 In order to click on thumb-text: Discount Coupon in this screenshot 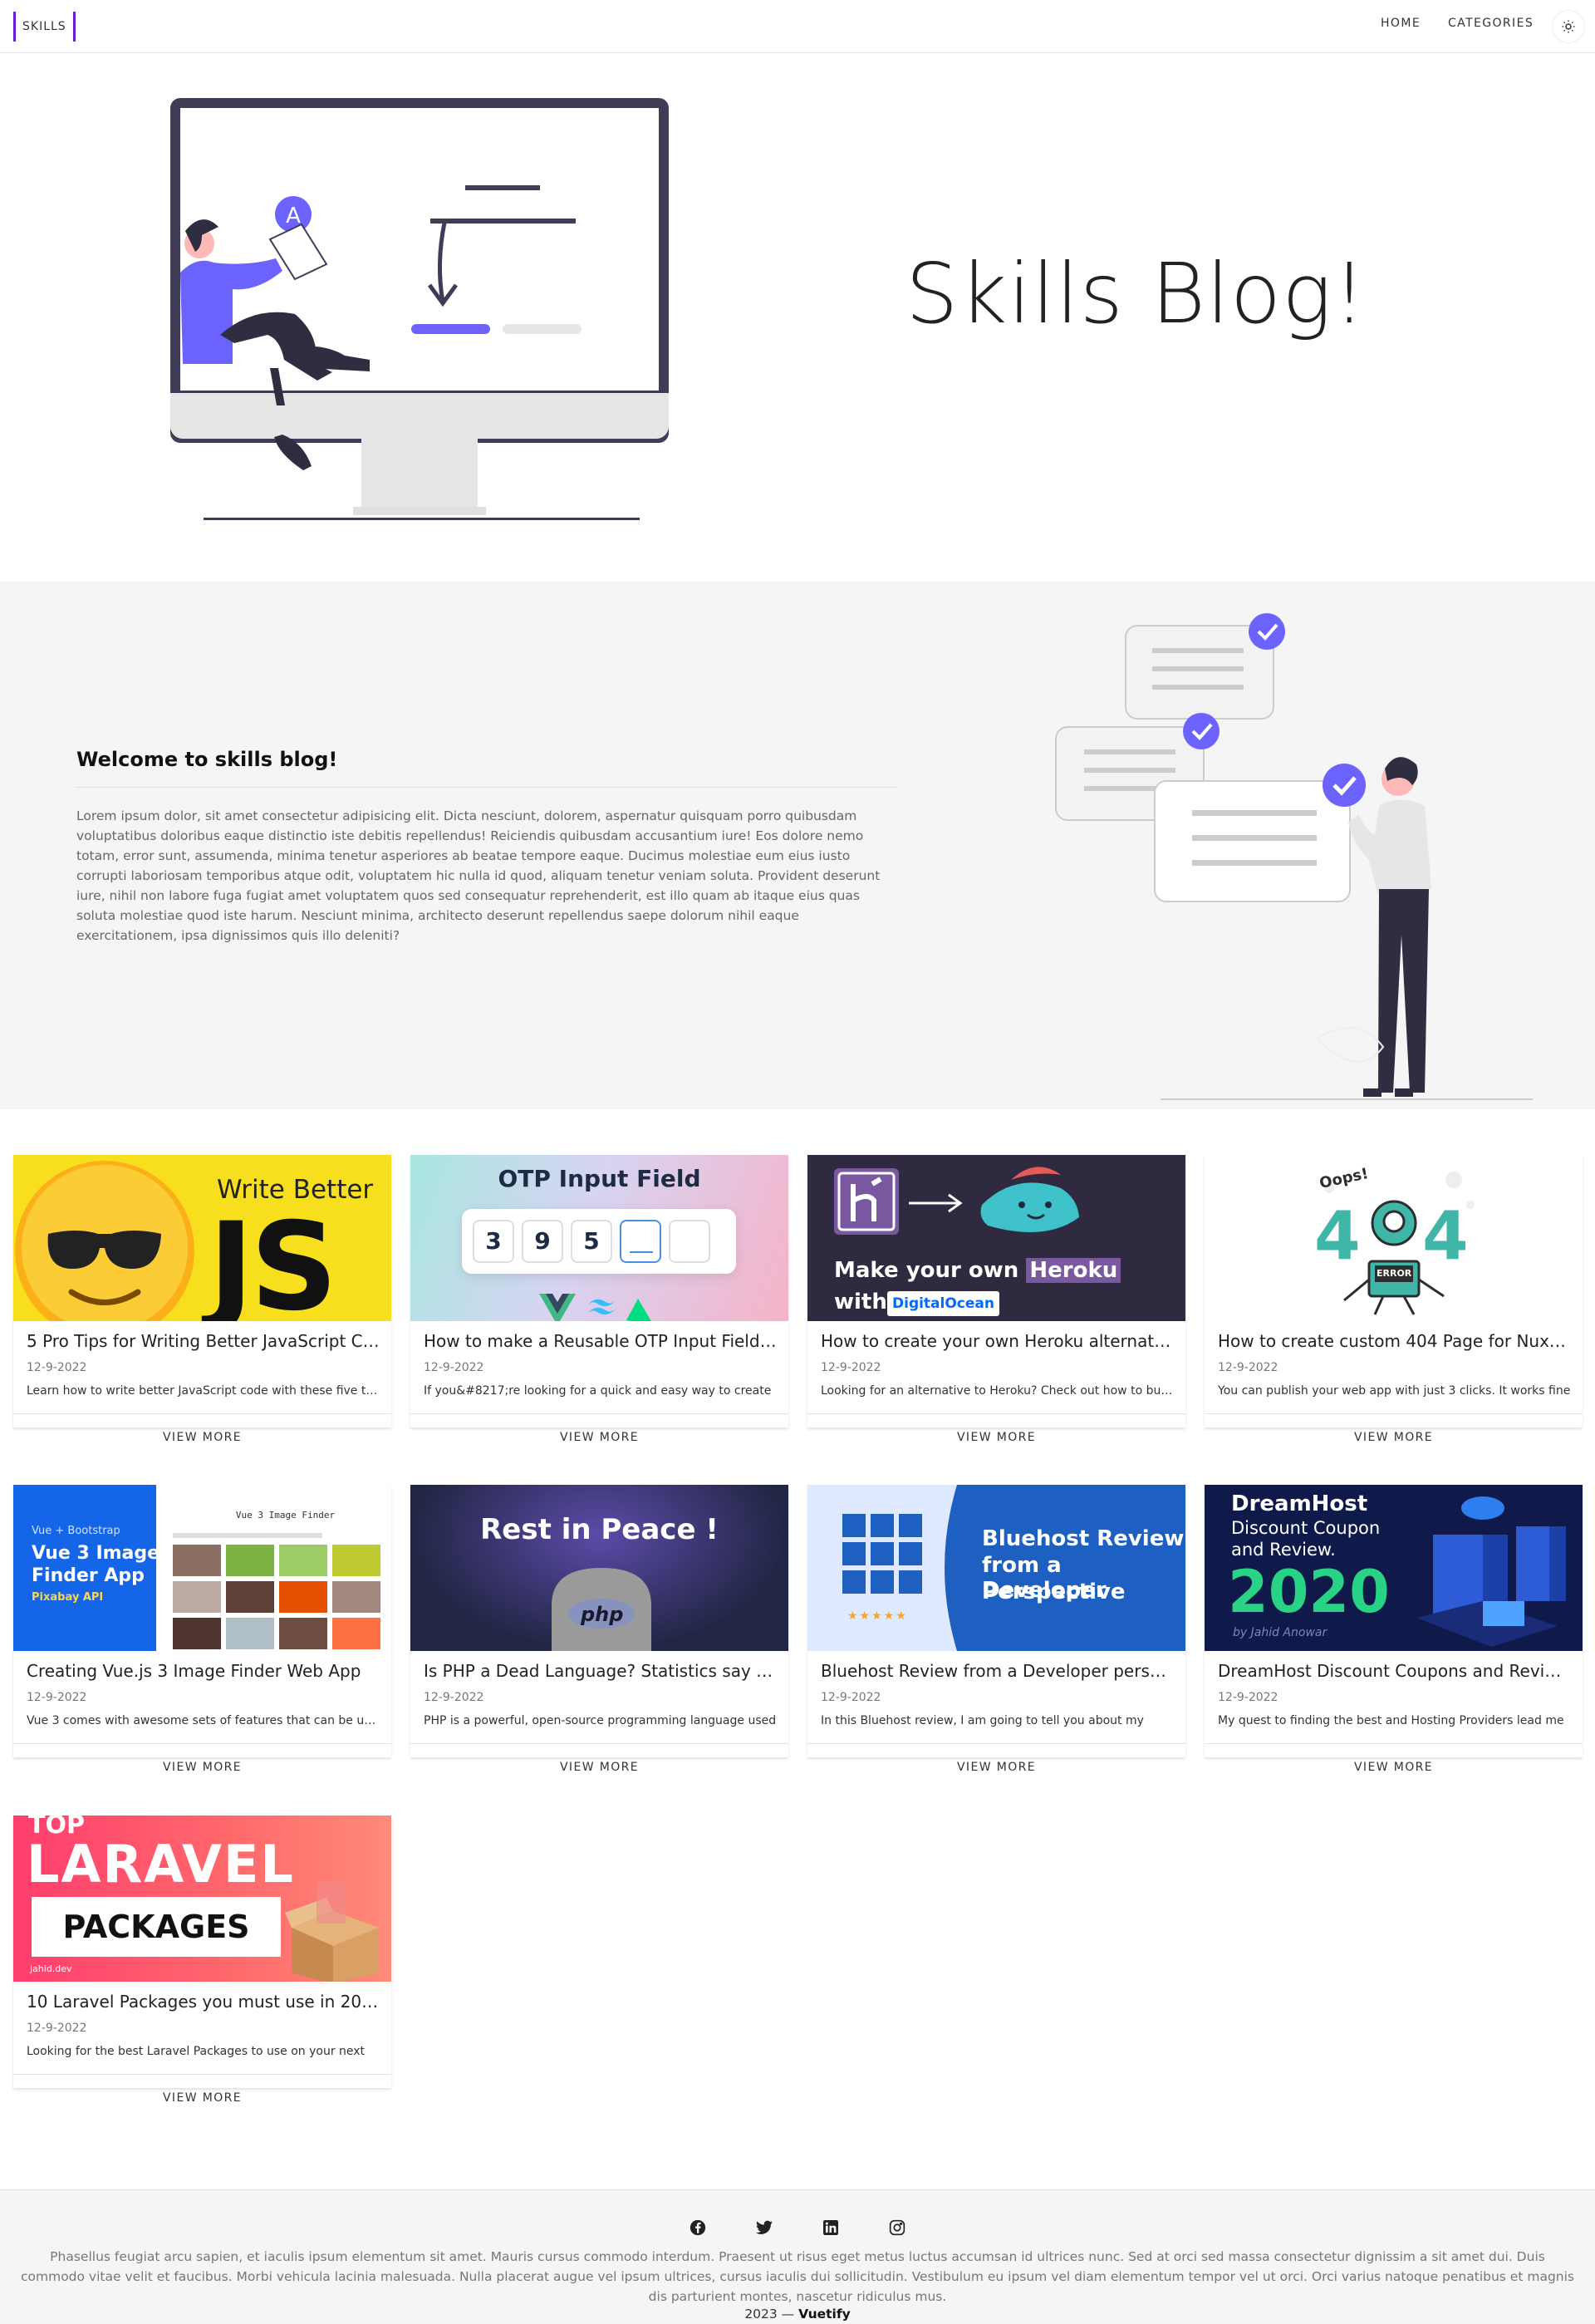, I will do `click(1306, 1528)`.